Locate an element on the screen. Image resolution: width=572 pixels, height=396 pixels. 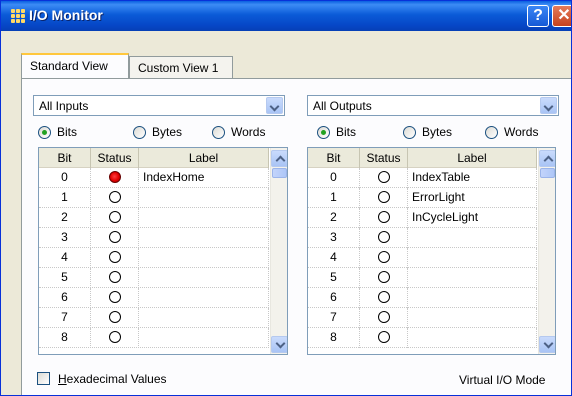
table-row: 0 IndexTable is located at coordinates (422, 178).